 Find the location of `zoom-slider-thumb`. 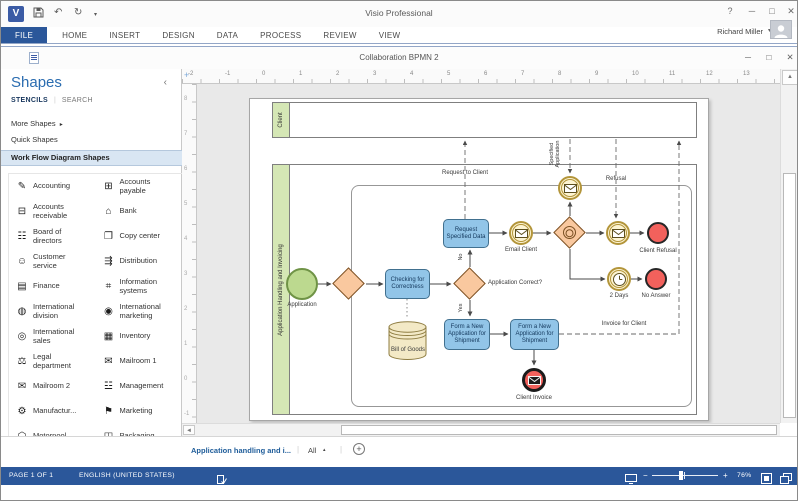

zoom-slider-thumb is located at coordinates (681, 475).